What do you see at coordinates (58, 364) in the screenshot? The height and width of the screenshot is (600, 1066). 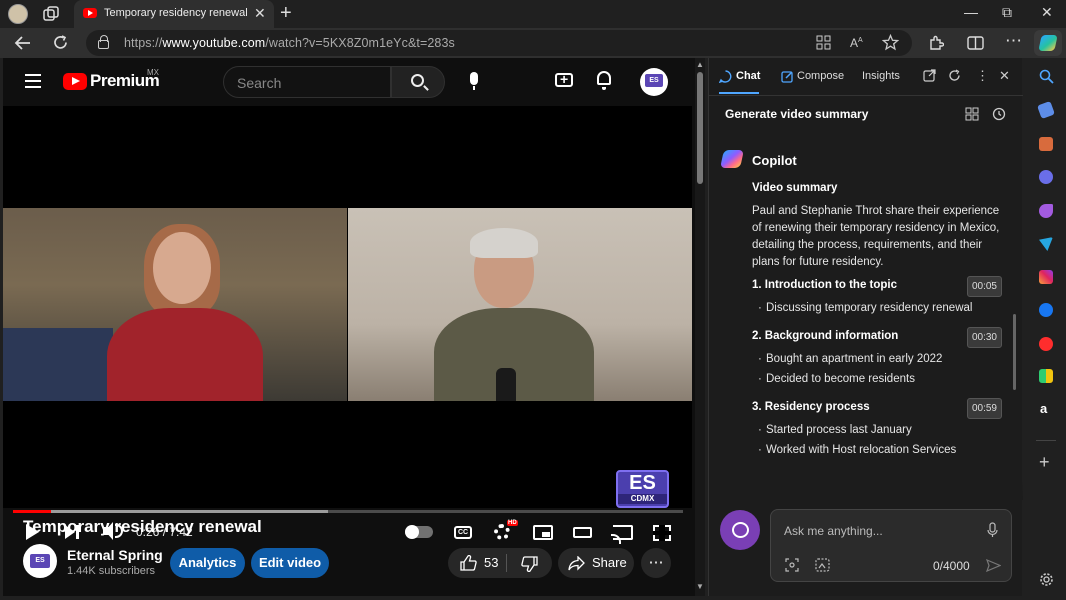 I see `bed-background` at bounding box center [58, 364].